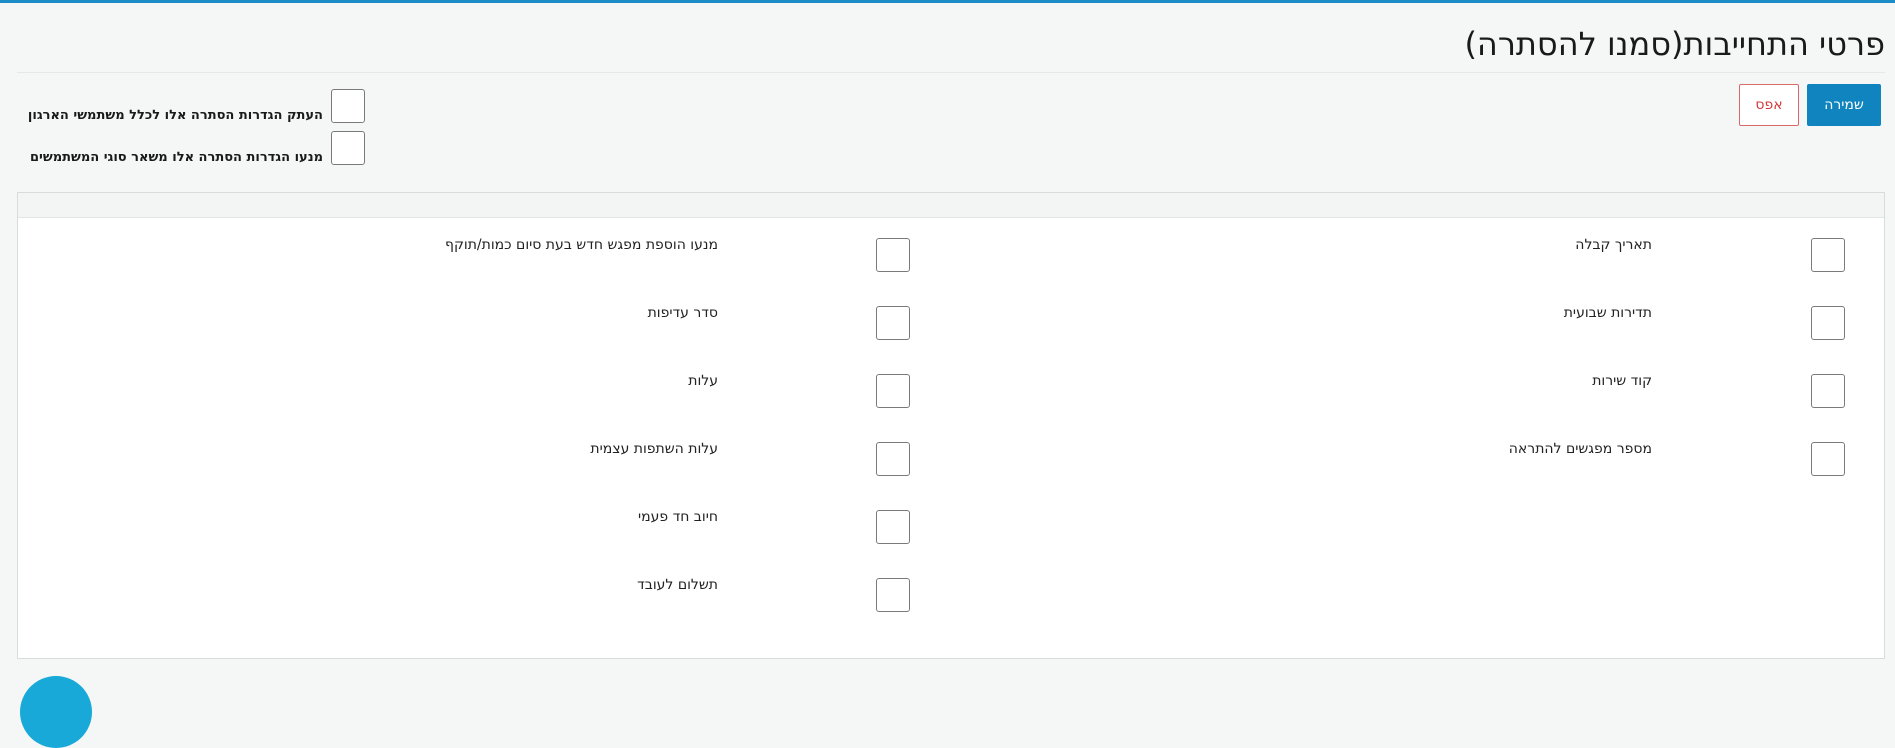 The width and height of the screenshot is (1895, 748). I want to click on top-accent-bar, so click(947, 1).